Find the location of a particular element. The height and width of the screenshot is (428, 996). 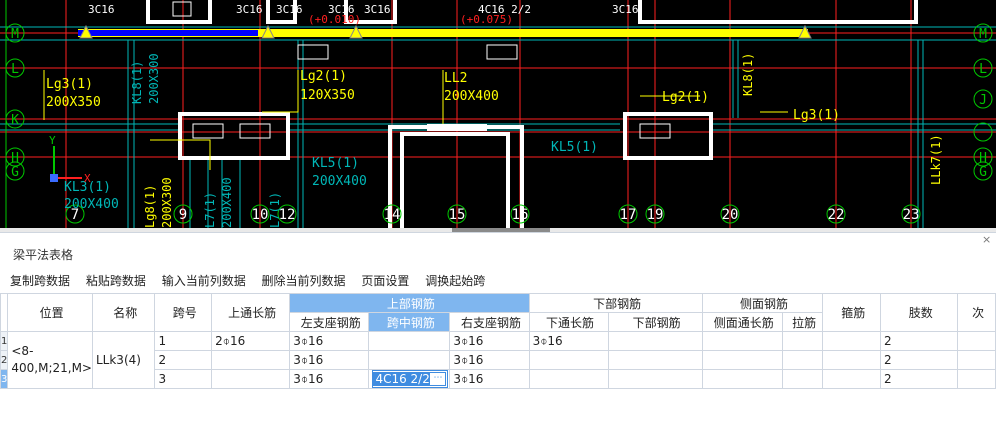

axis-label: G is located at coordinates (983, 172).